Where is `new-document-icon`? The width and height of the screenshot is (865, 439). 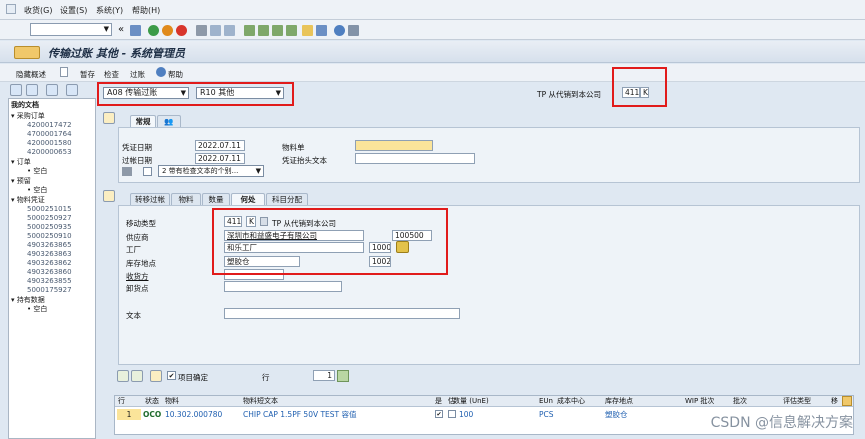
new-document-icon is located at coordinates (64, 72).